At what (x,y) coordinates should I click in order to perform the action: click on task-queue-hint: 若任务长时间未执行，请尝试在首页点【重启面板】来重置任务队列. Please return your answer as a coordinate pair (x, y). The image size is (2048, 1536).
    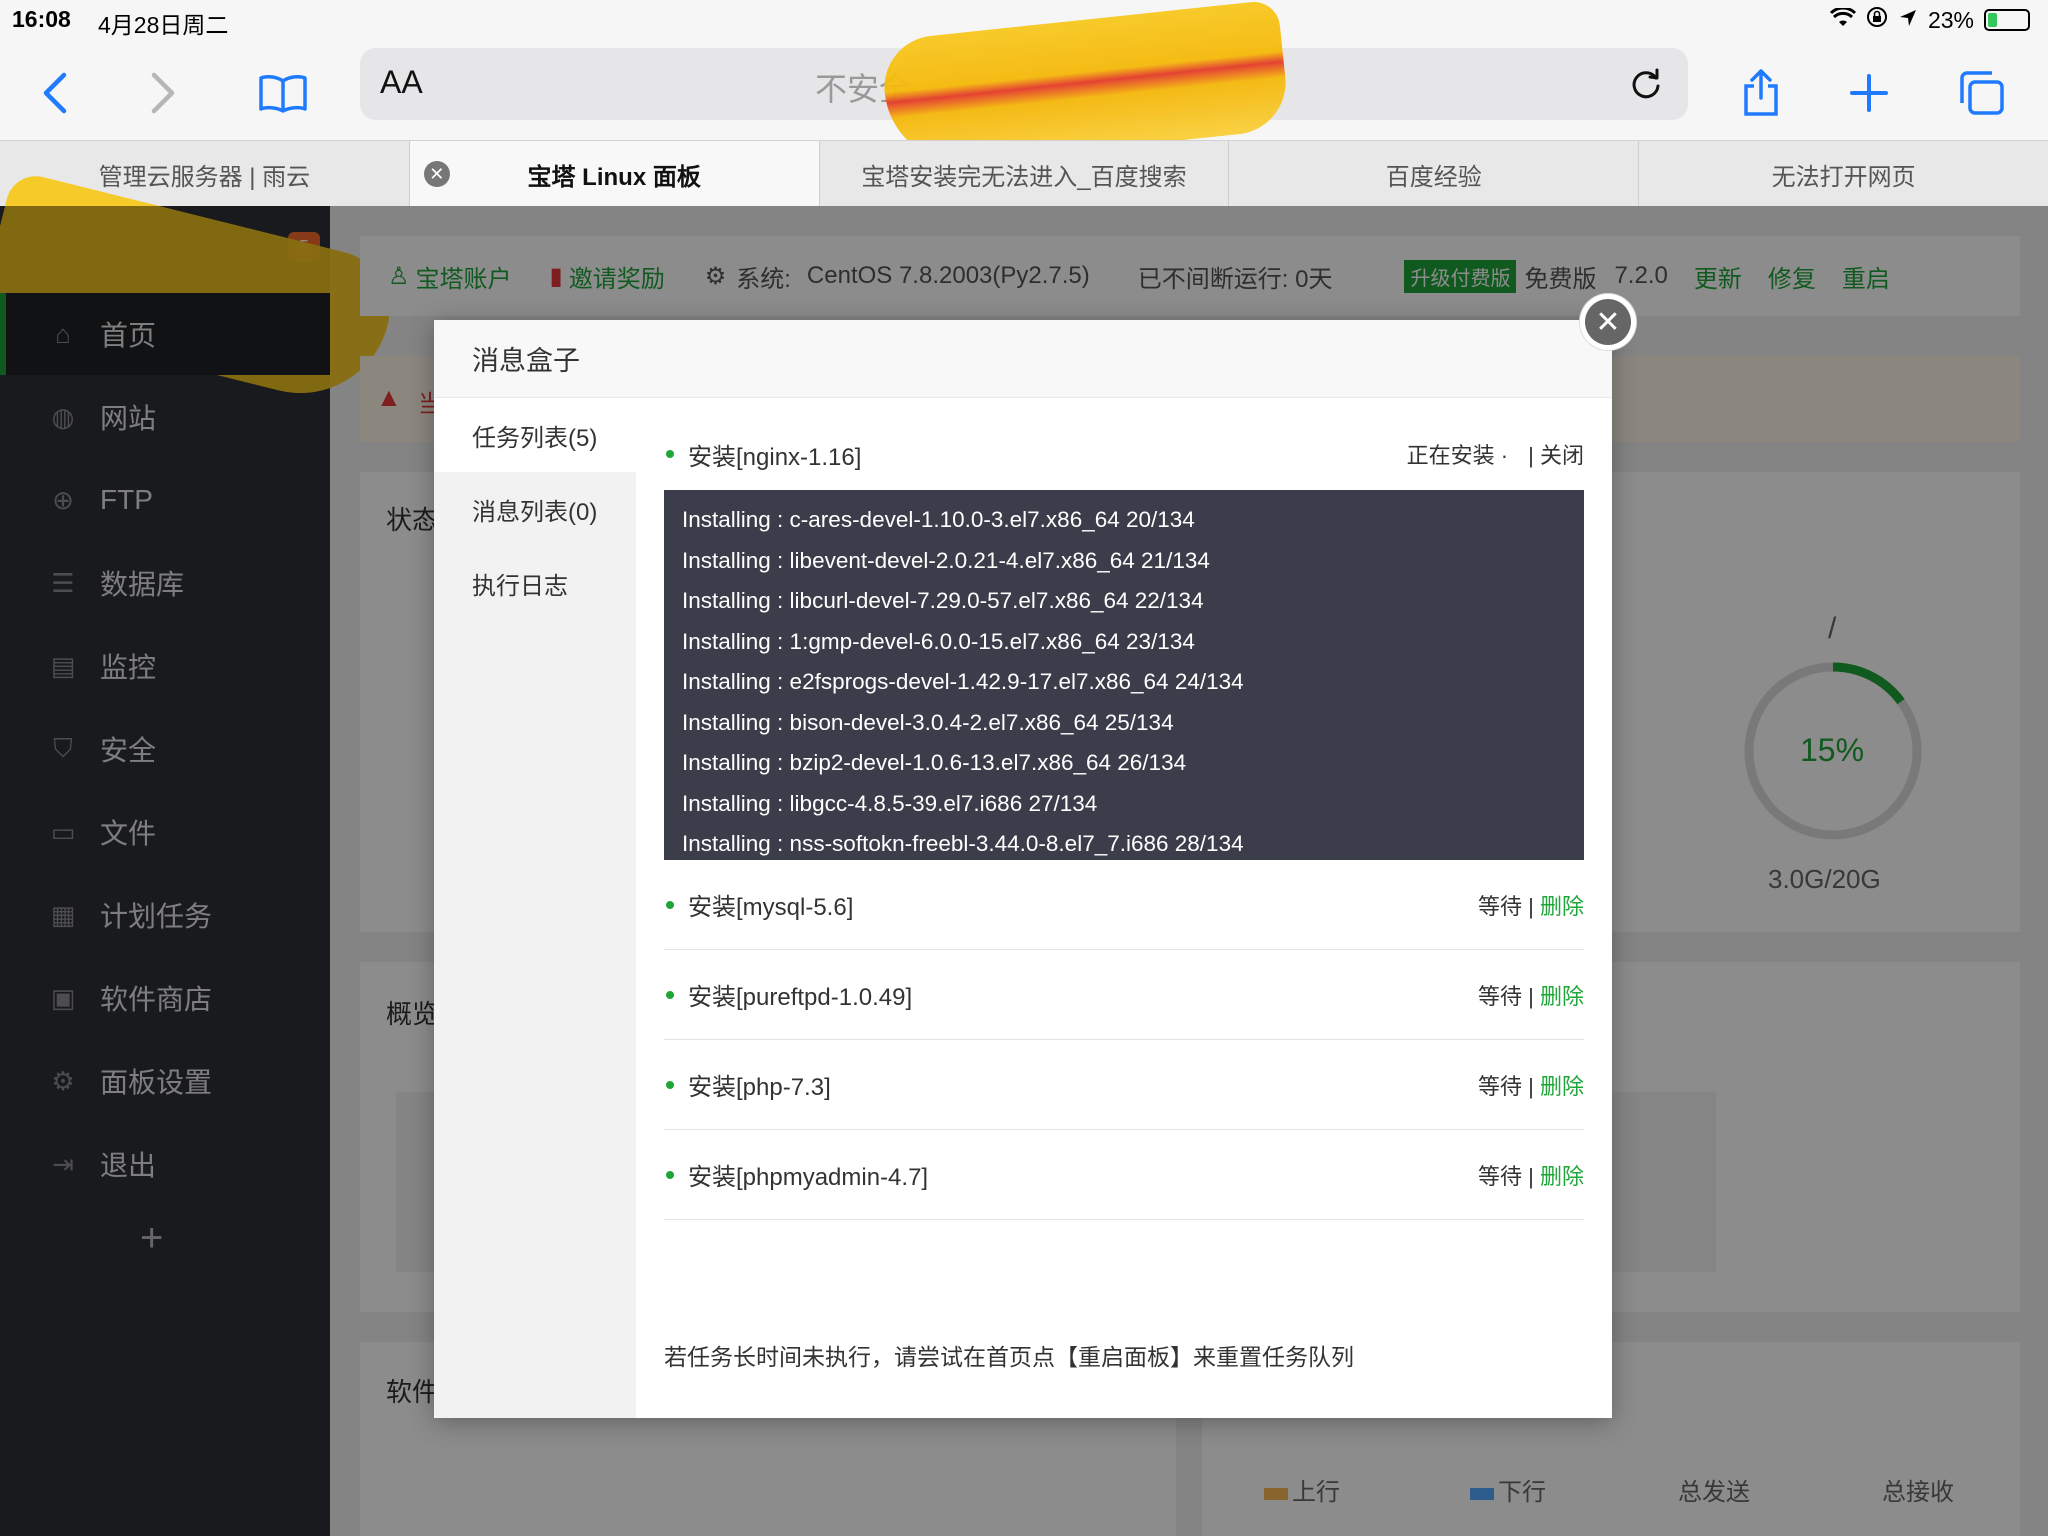
    Looking at the image, I should click on (1009, 1357).